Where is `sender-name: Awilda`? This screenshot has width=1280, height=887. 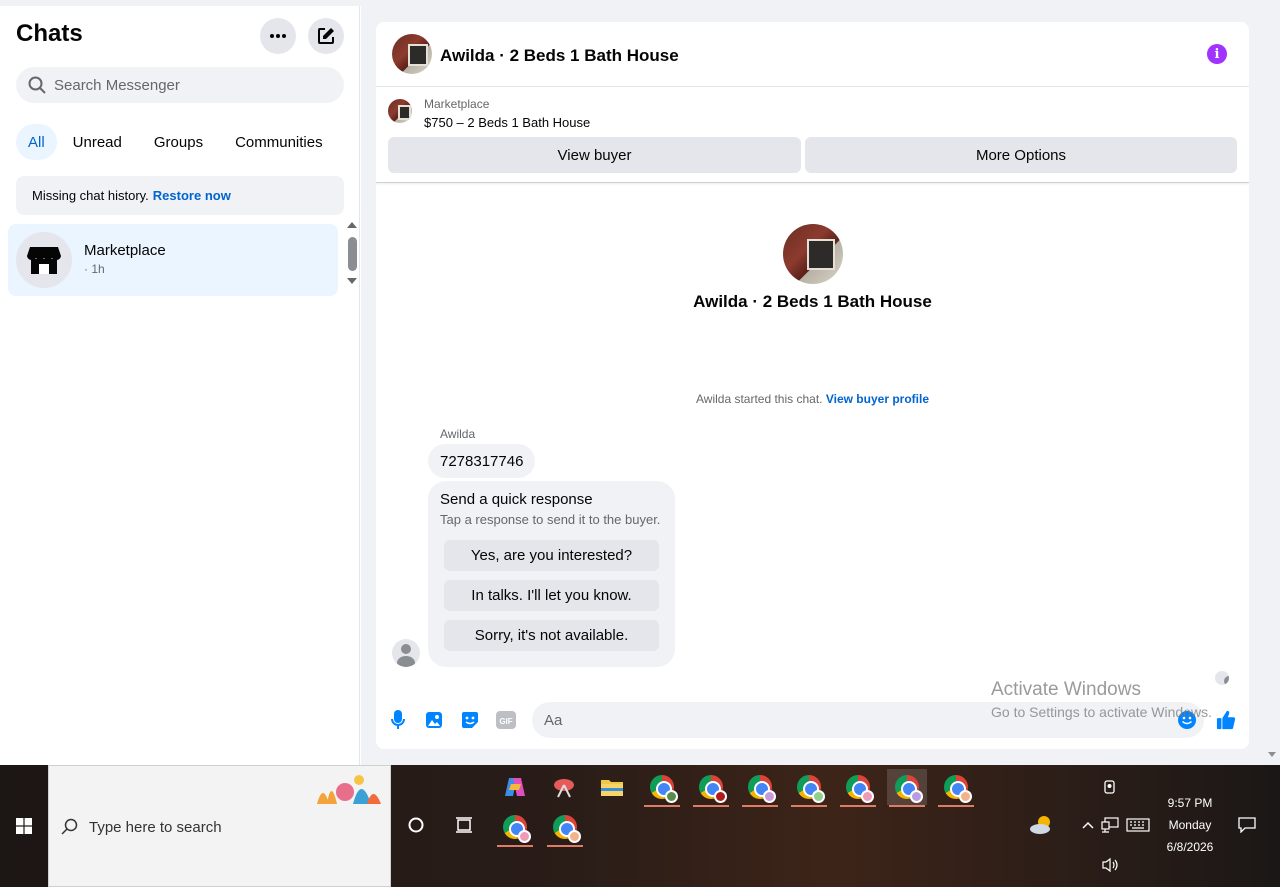 sender-name: Awilda is located at coordinates (458, 434).